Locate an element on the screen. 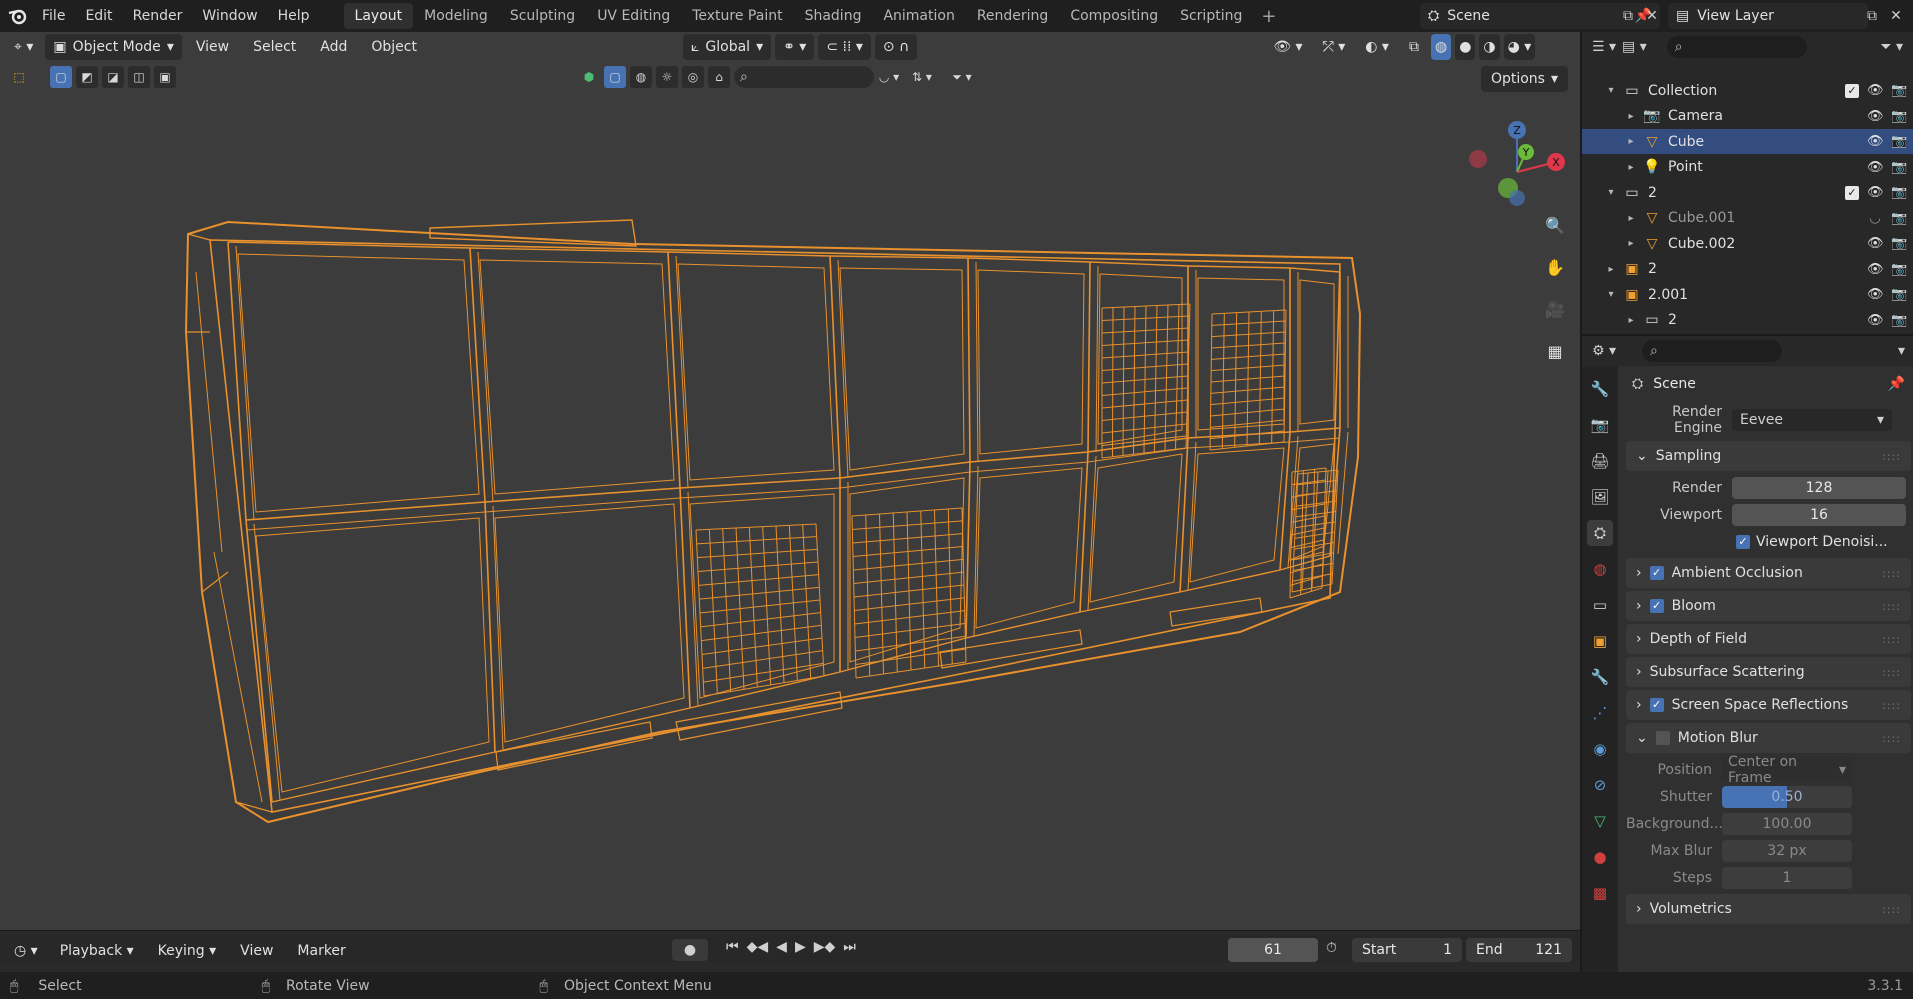  texture-tab-icon: ▩ is located at coordinates (1600, 893).